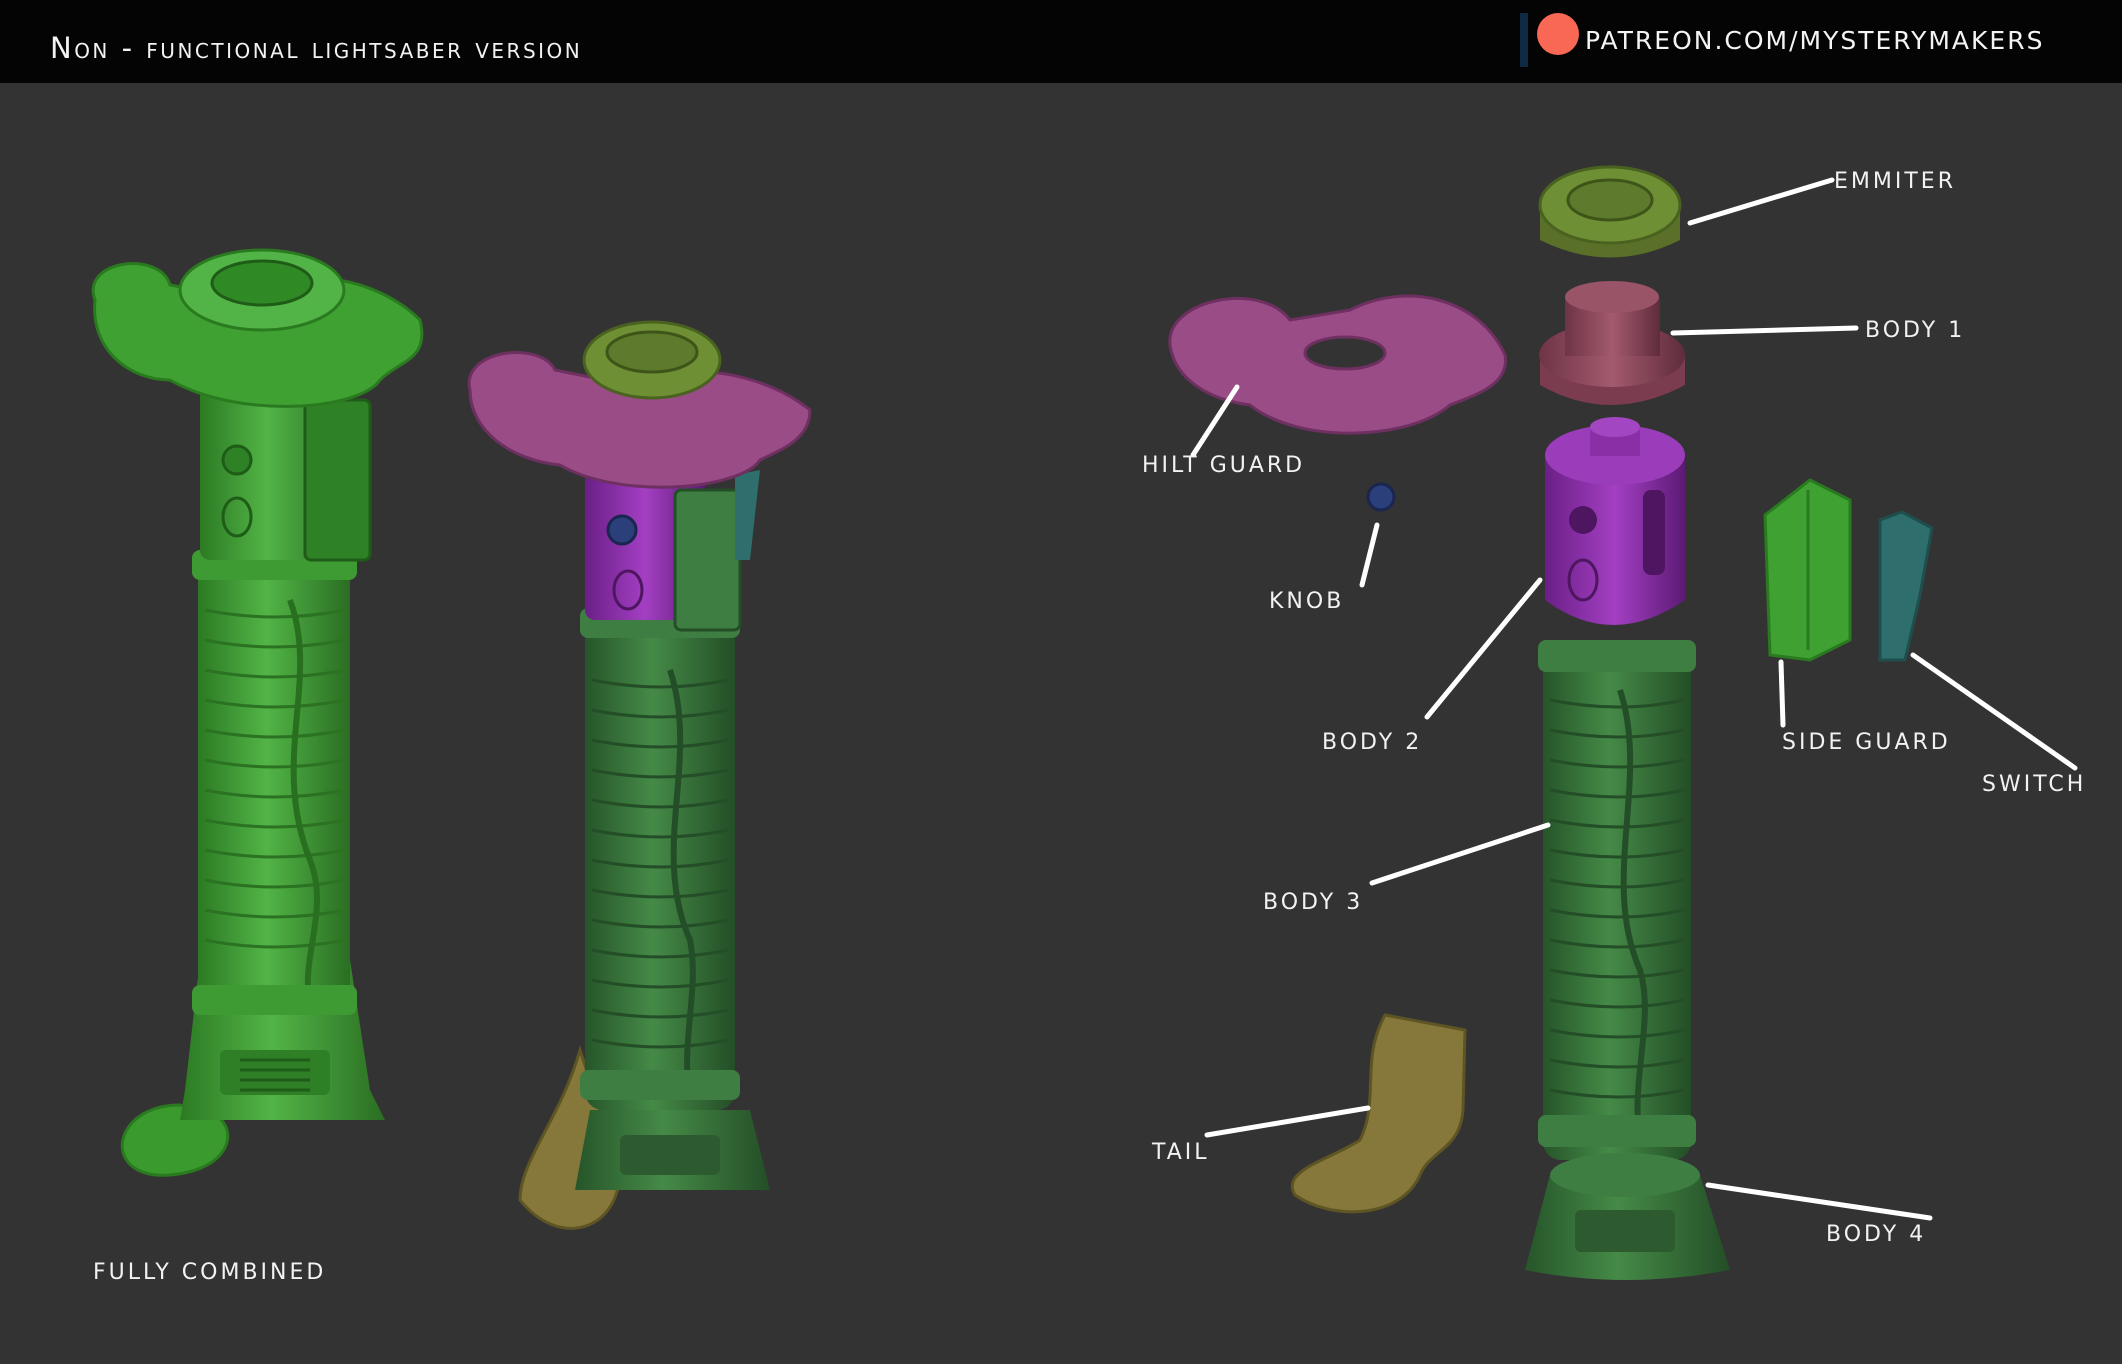 This screenshot has height=1364, width=2122. I want to click on label-body-2: BODY 2, so click(1372, 742).